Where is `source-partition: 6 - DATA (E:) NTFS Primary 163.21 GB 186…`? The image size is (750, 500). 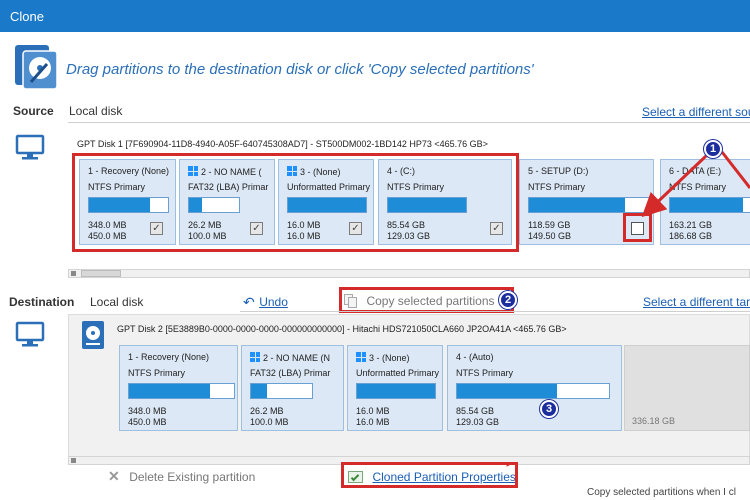
source-partition: 6 - DATA (E:) NTFS Primary 163.21 GB 186… is located at coordinates (705, 202).